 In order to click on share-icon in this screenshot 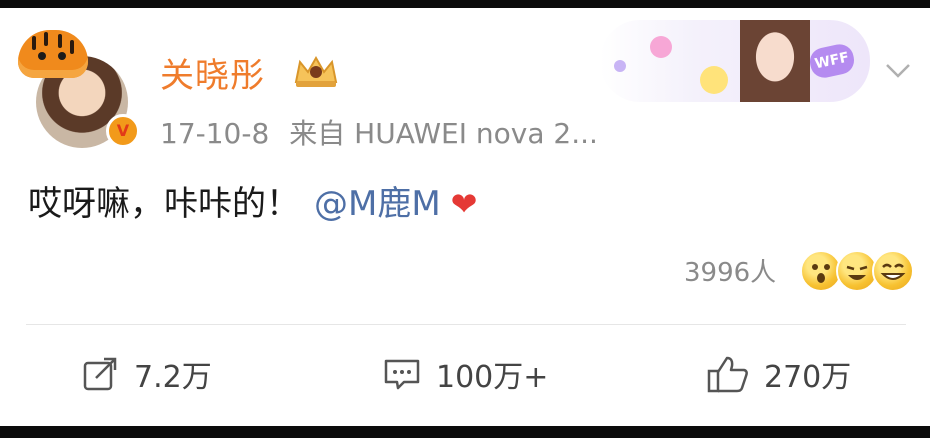, I will do `click(100, 374)`.